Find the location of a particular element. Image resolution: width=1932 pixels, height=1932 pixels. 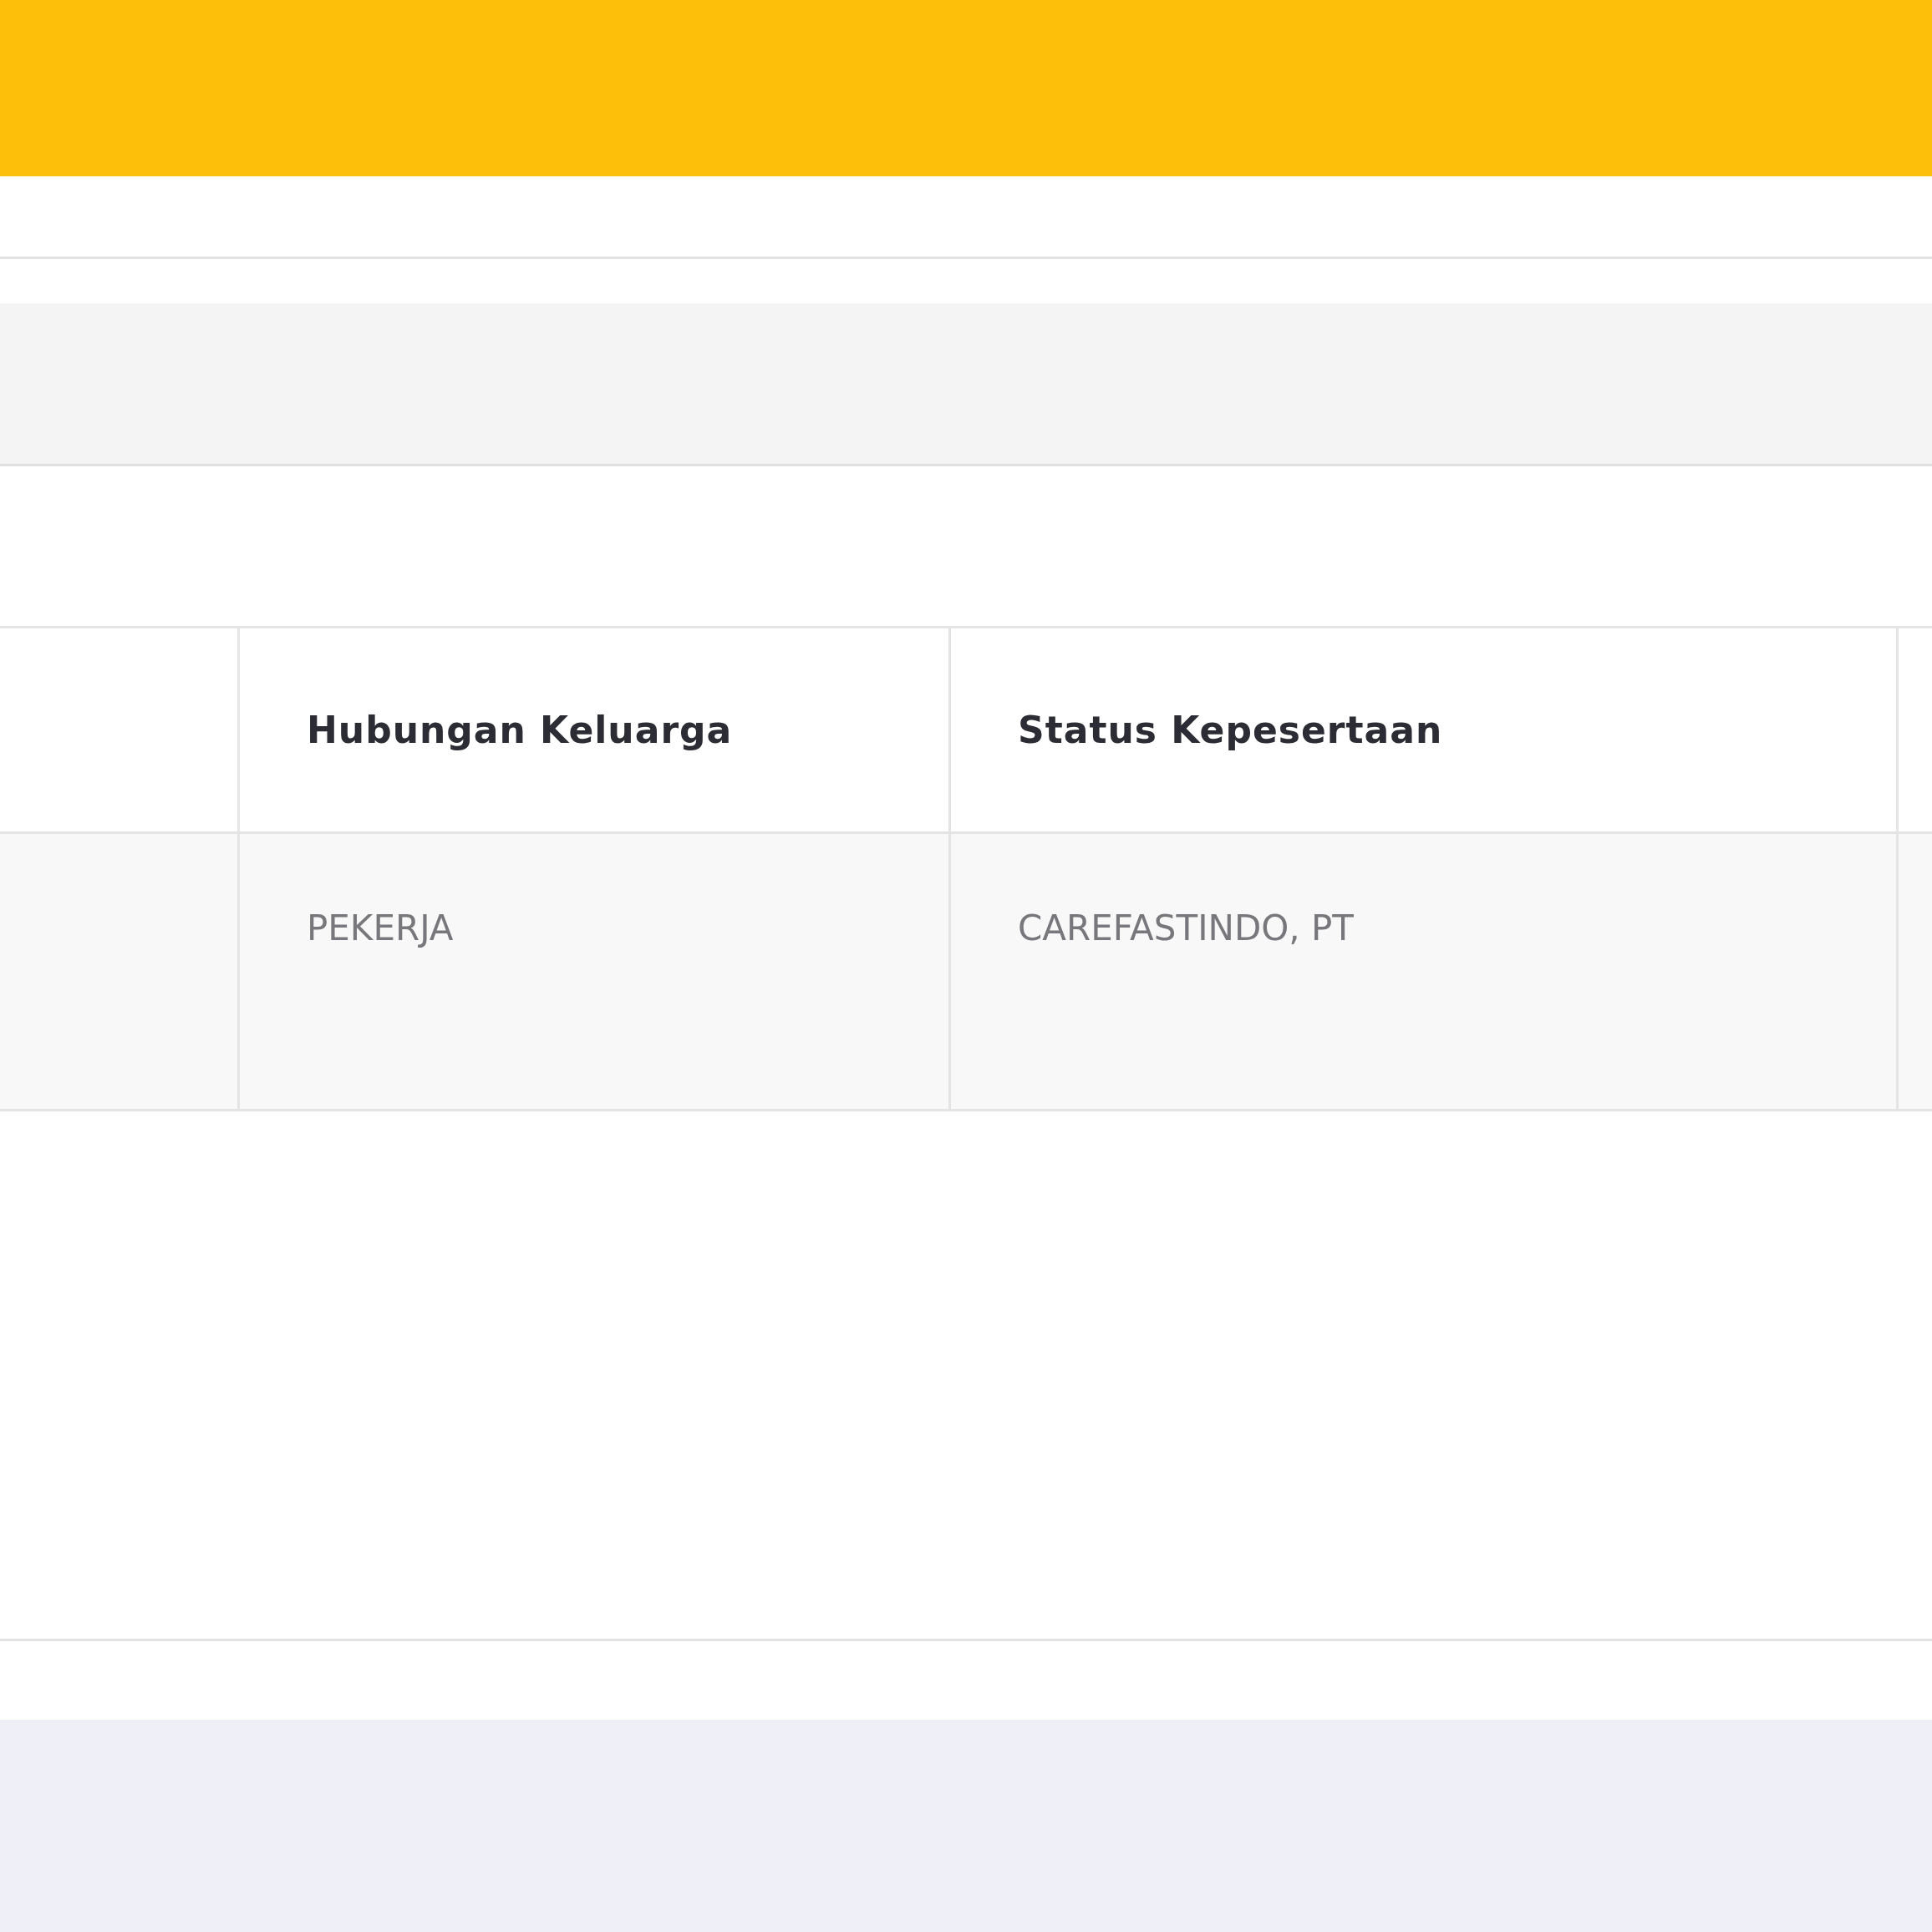

column-header: Hubungan Keluarga is located at coordinates (520, 730).